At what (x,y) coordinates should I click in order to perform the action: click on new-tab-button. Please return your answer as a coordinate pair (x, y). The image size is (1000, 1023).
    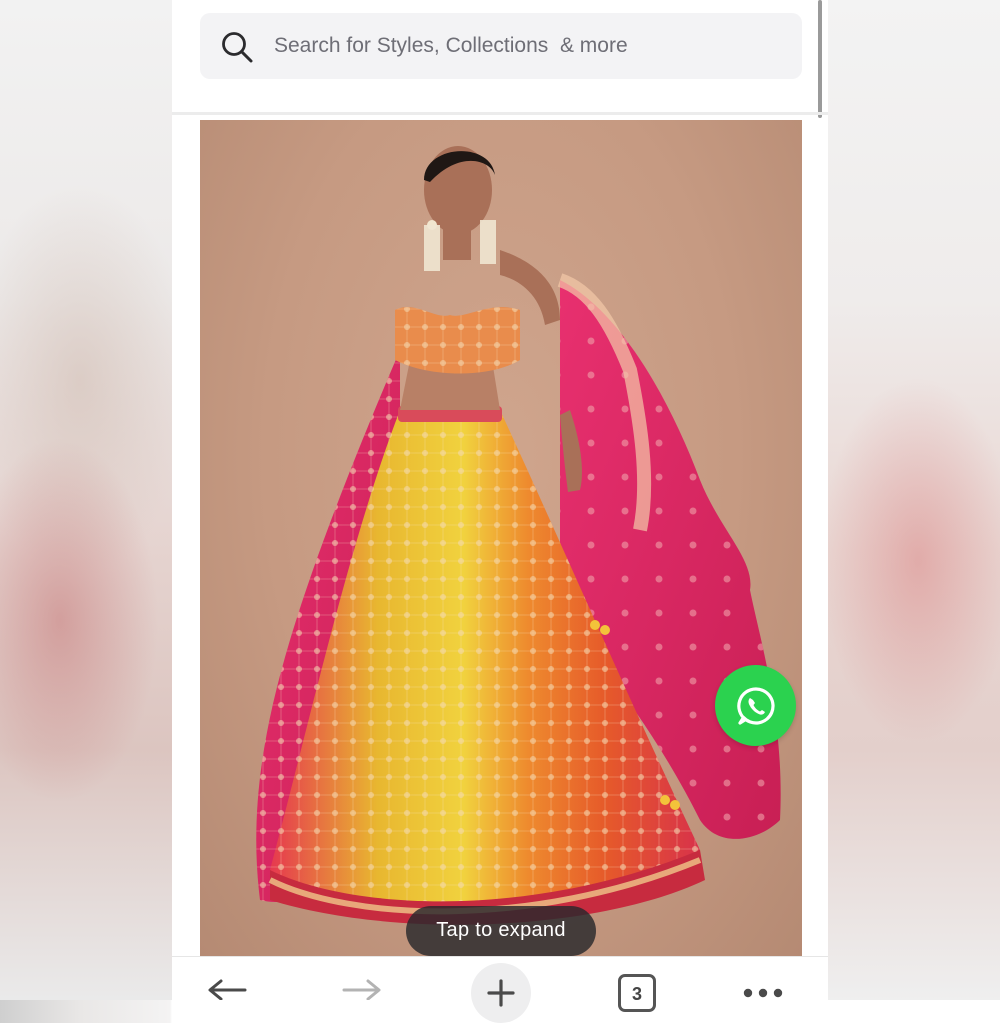
    Looking at the image, I should click on (501, 993).